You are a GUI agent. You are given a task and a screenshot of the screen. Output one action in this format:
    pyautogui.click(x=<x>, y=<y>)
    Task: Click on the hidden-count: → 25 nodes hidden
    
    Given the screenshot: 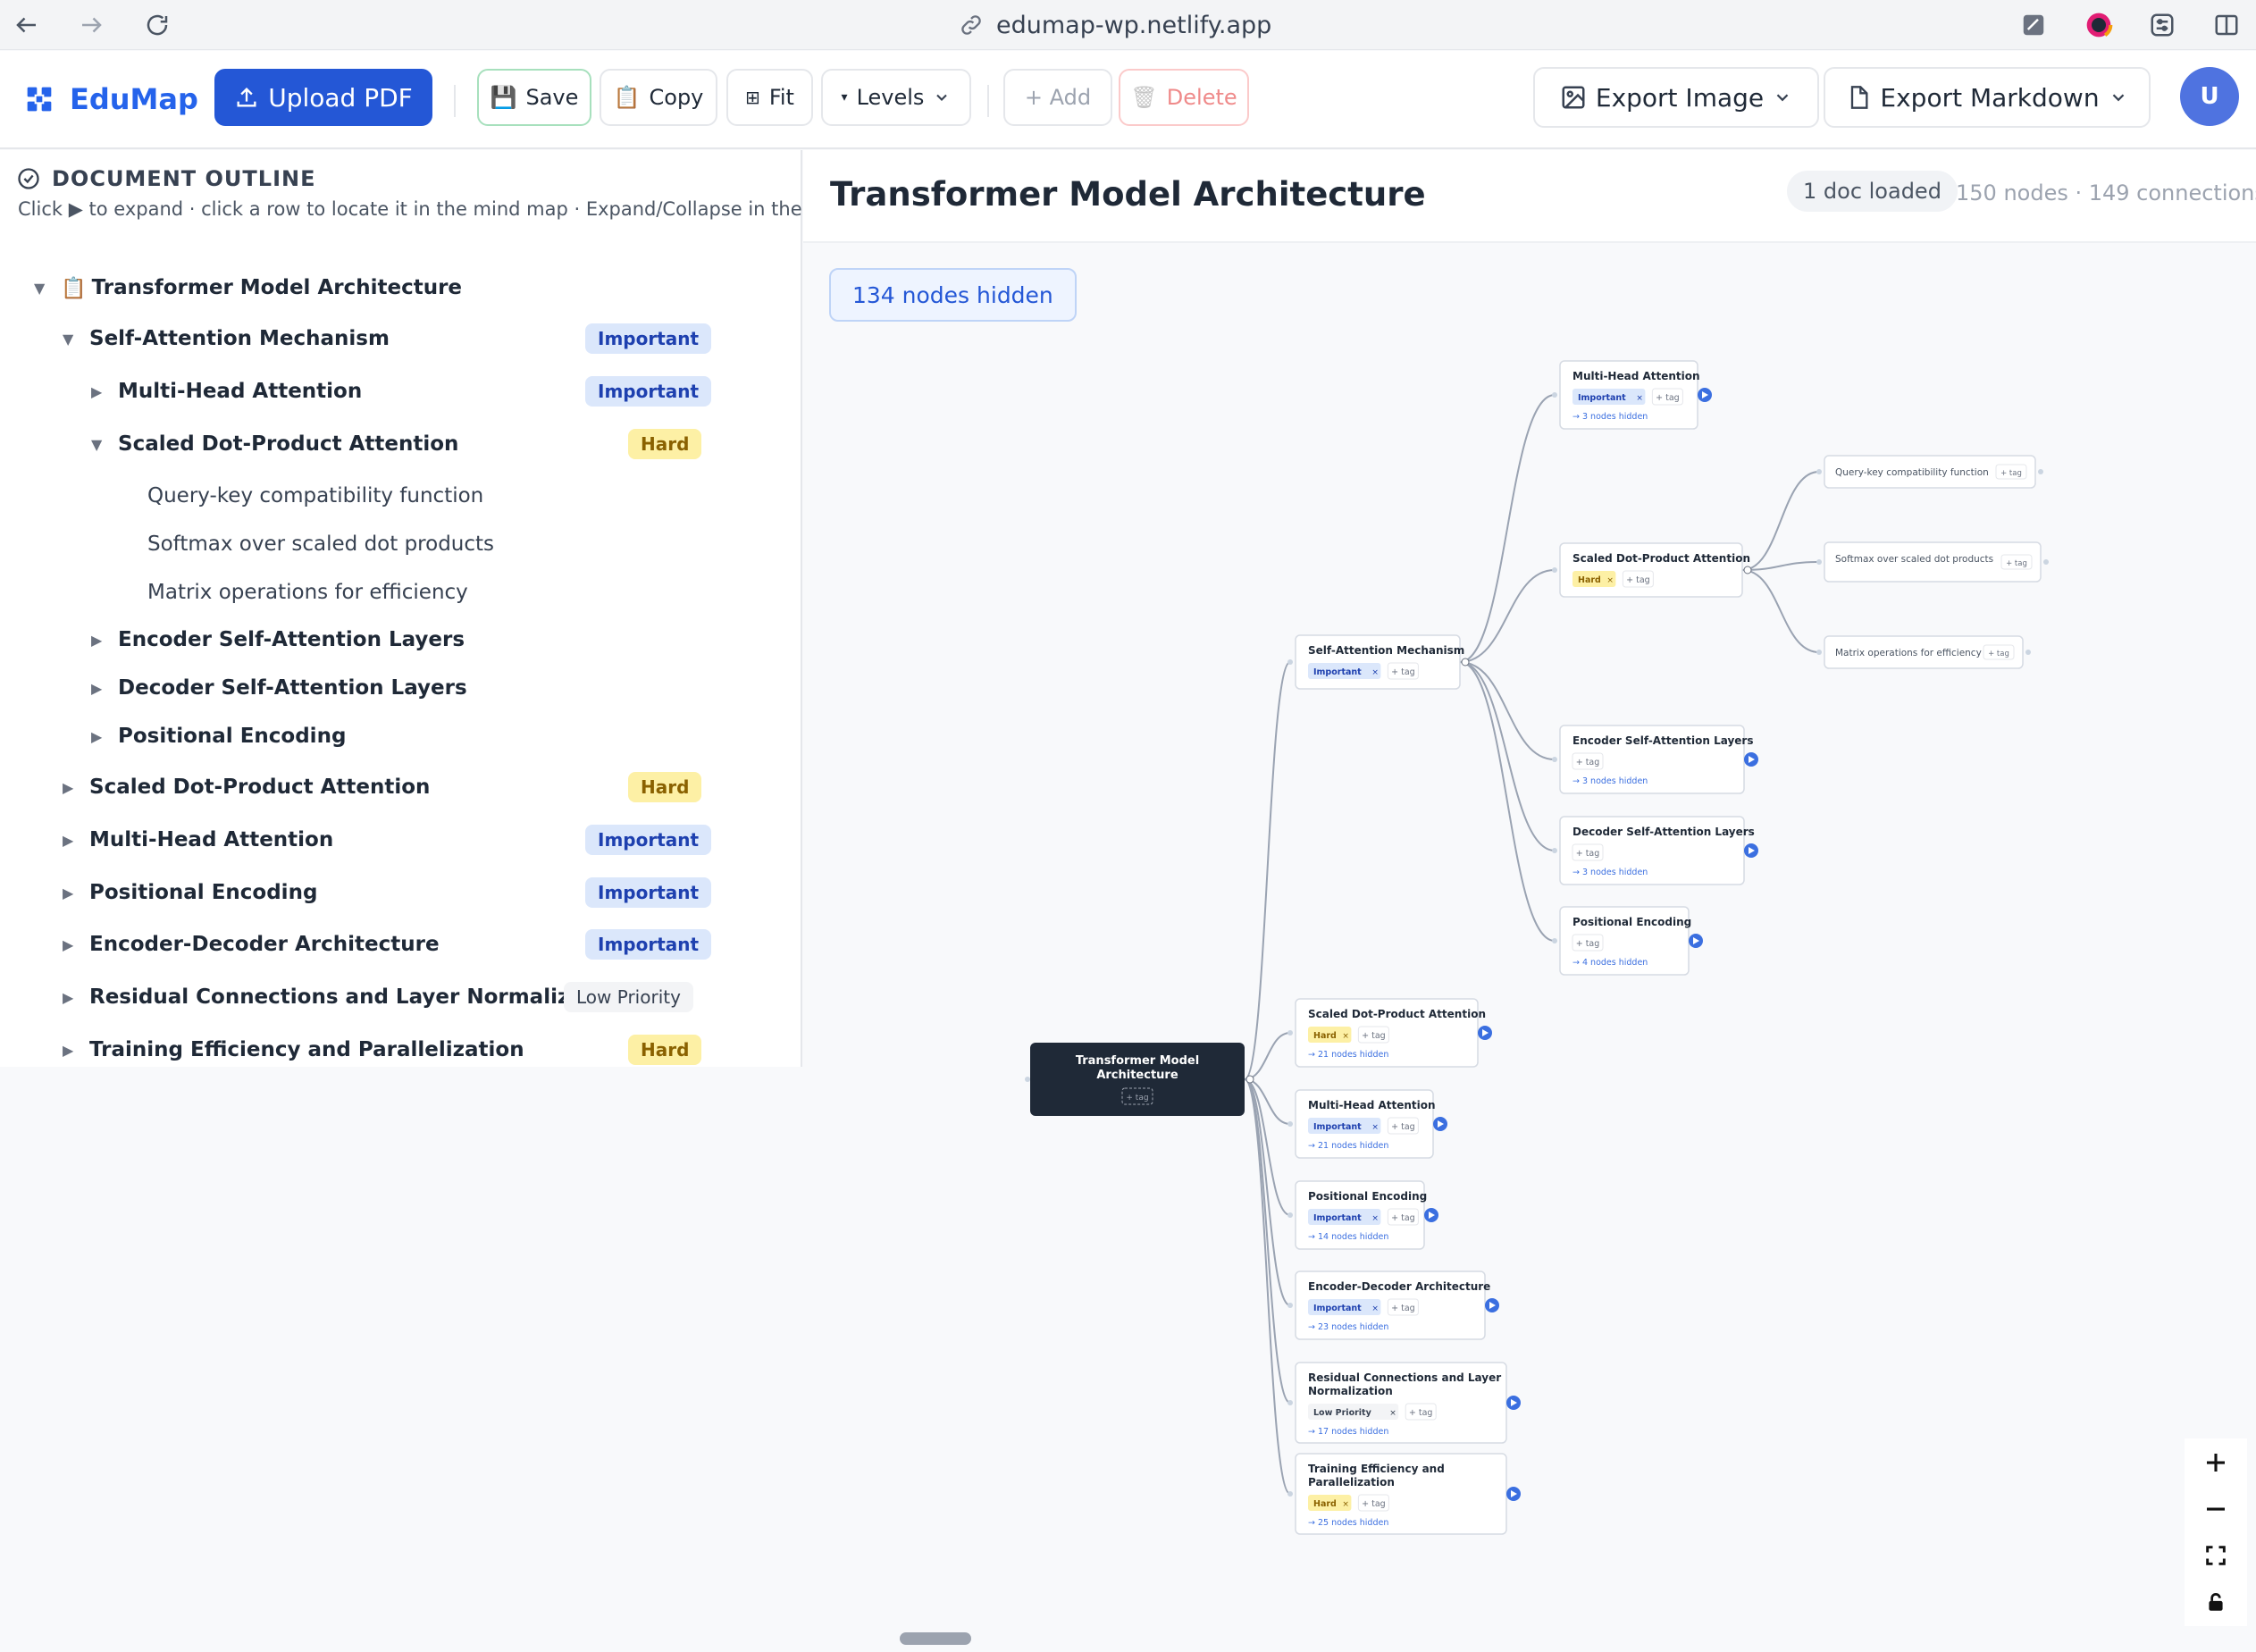 What is the action you would take?
    pyautogui.click(x=1348, y=1523)
    